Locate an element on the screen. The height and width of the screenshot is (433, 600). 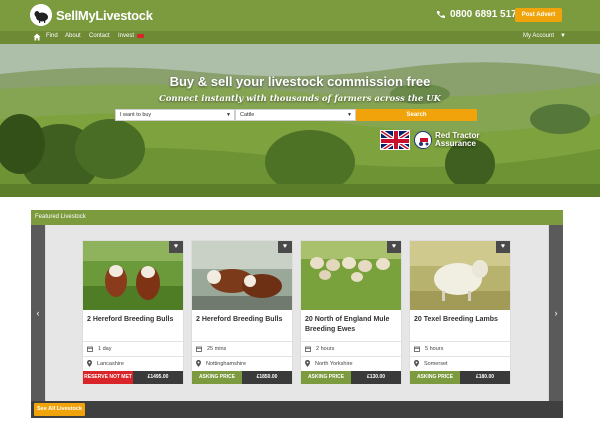
phone-icon is located at coordinates (441, 14).